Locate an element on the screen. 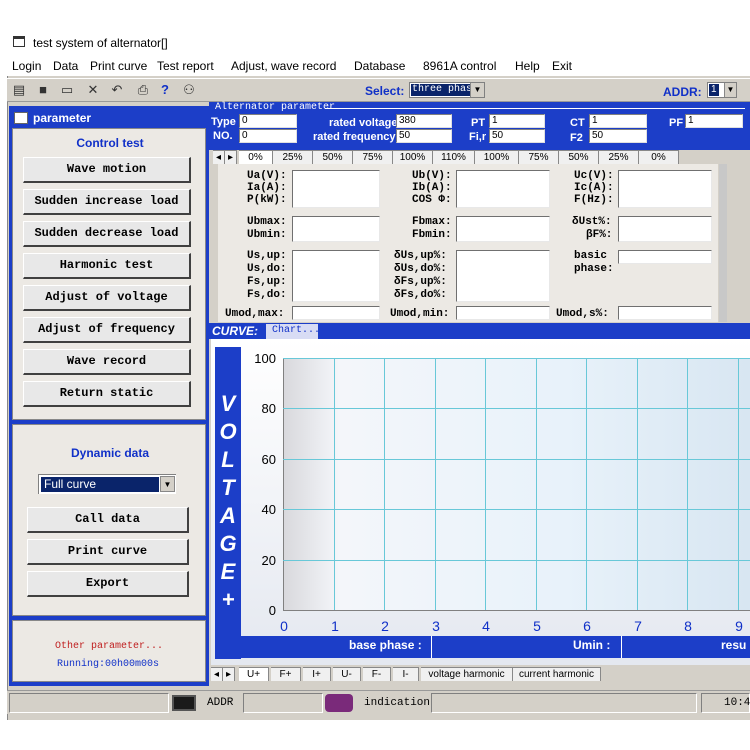 The width and height of the screenshot is (750, 750). pf-label: PF is located at coordinates (676, 123).